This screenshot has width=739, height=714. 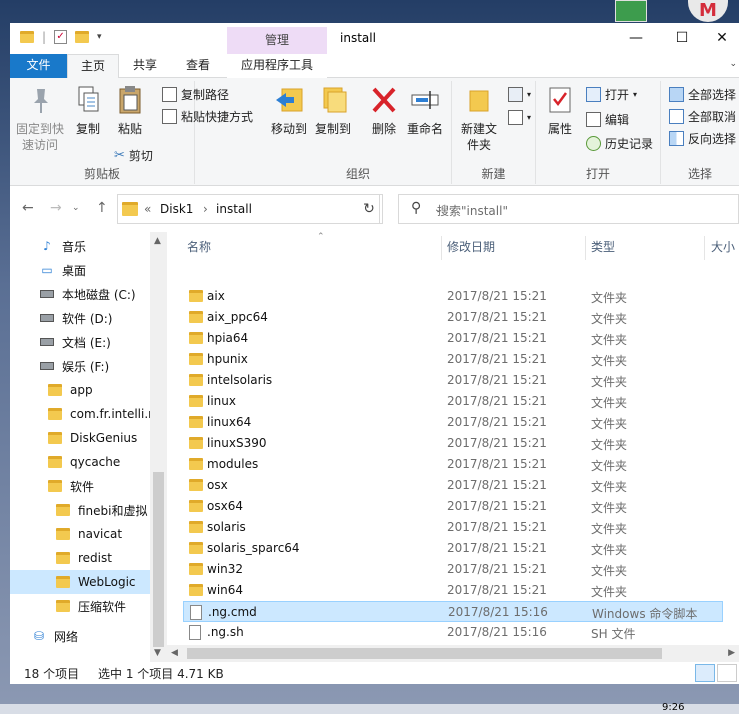 I want to click on pin-quick-access-button: 固定到快速访问, so click(x=41, y=119).